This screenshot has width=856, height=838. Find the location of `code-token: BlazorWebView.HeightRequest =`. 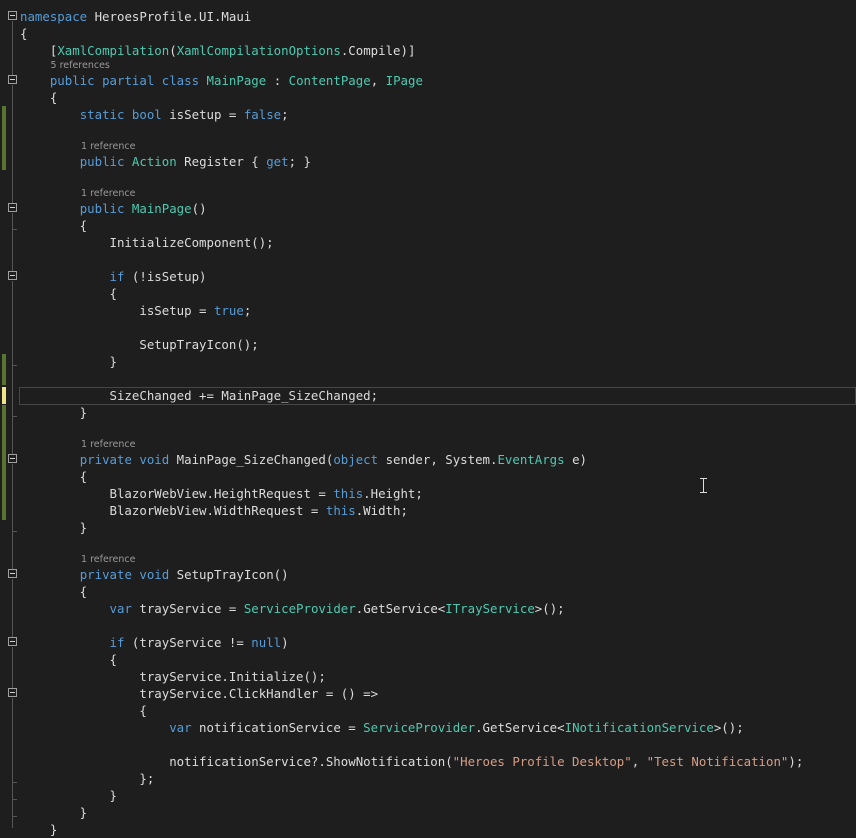

code-token: BlazorWebView.HeightRequest = is located at coordinates (177, 493).